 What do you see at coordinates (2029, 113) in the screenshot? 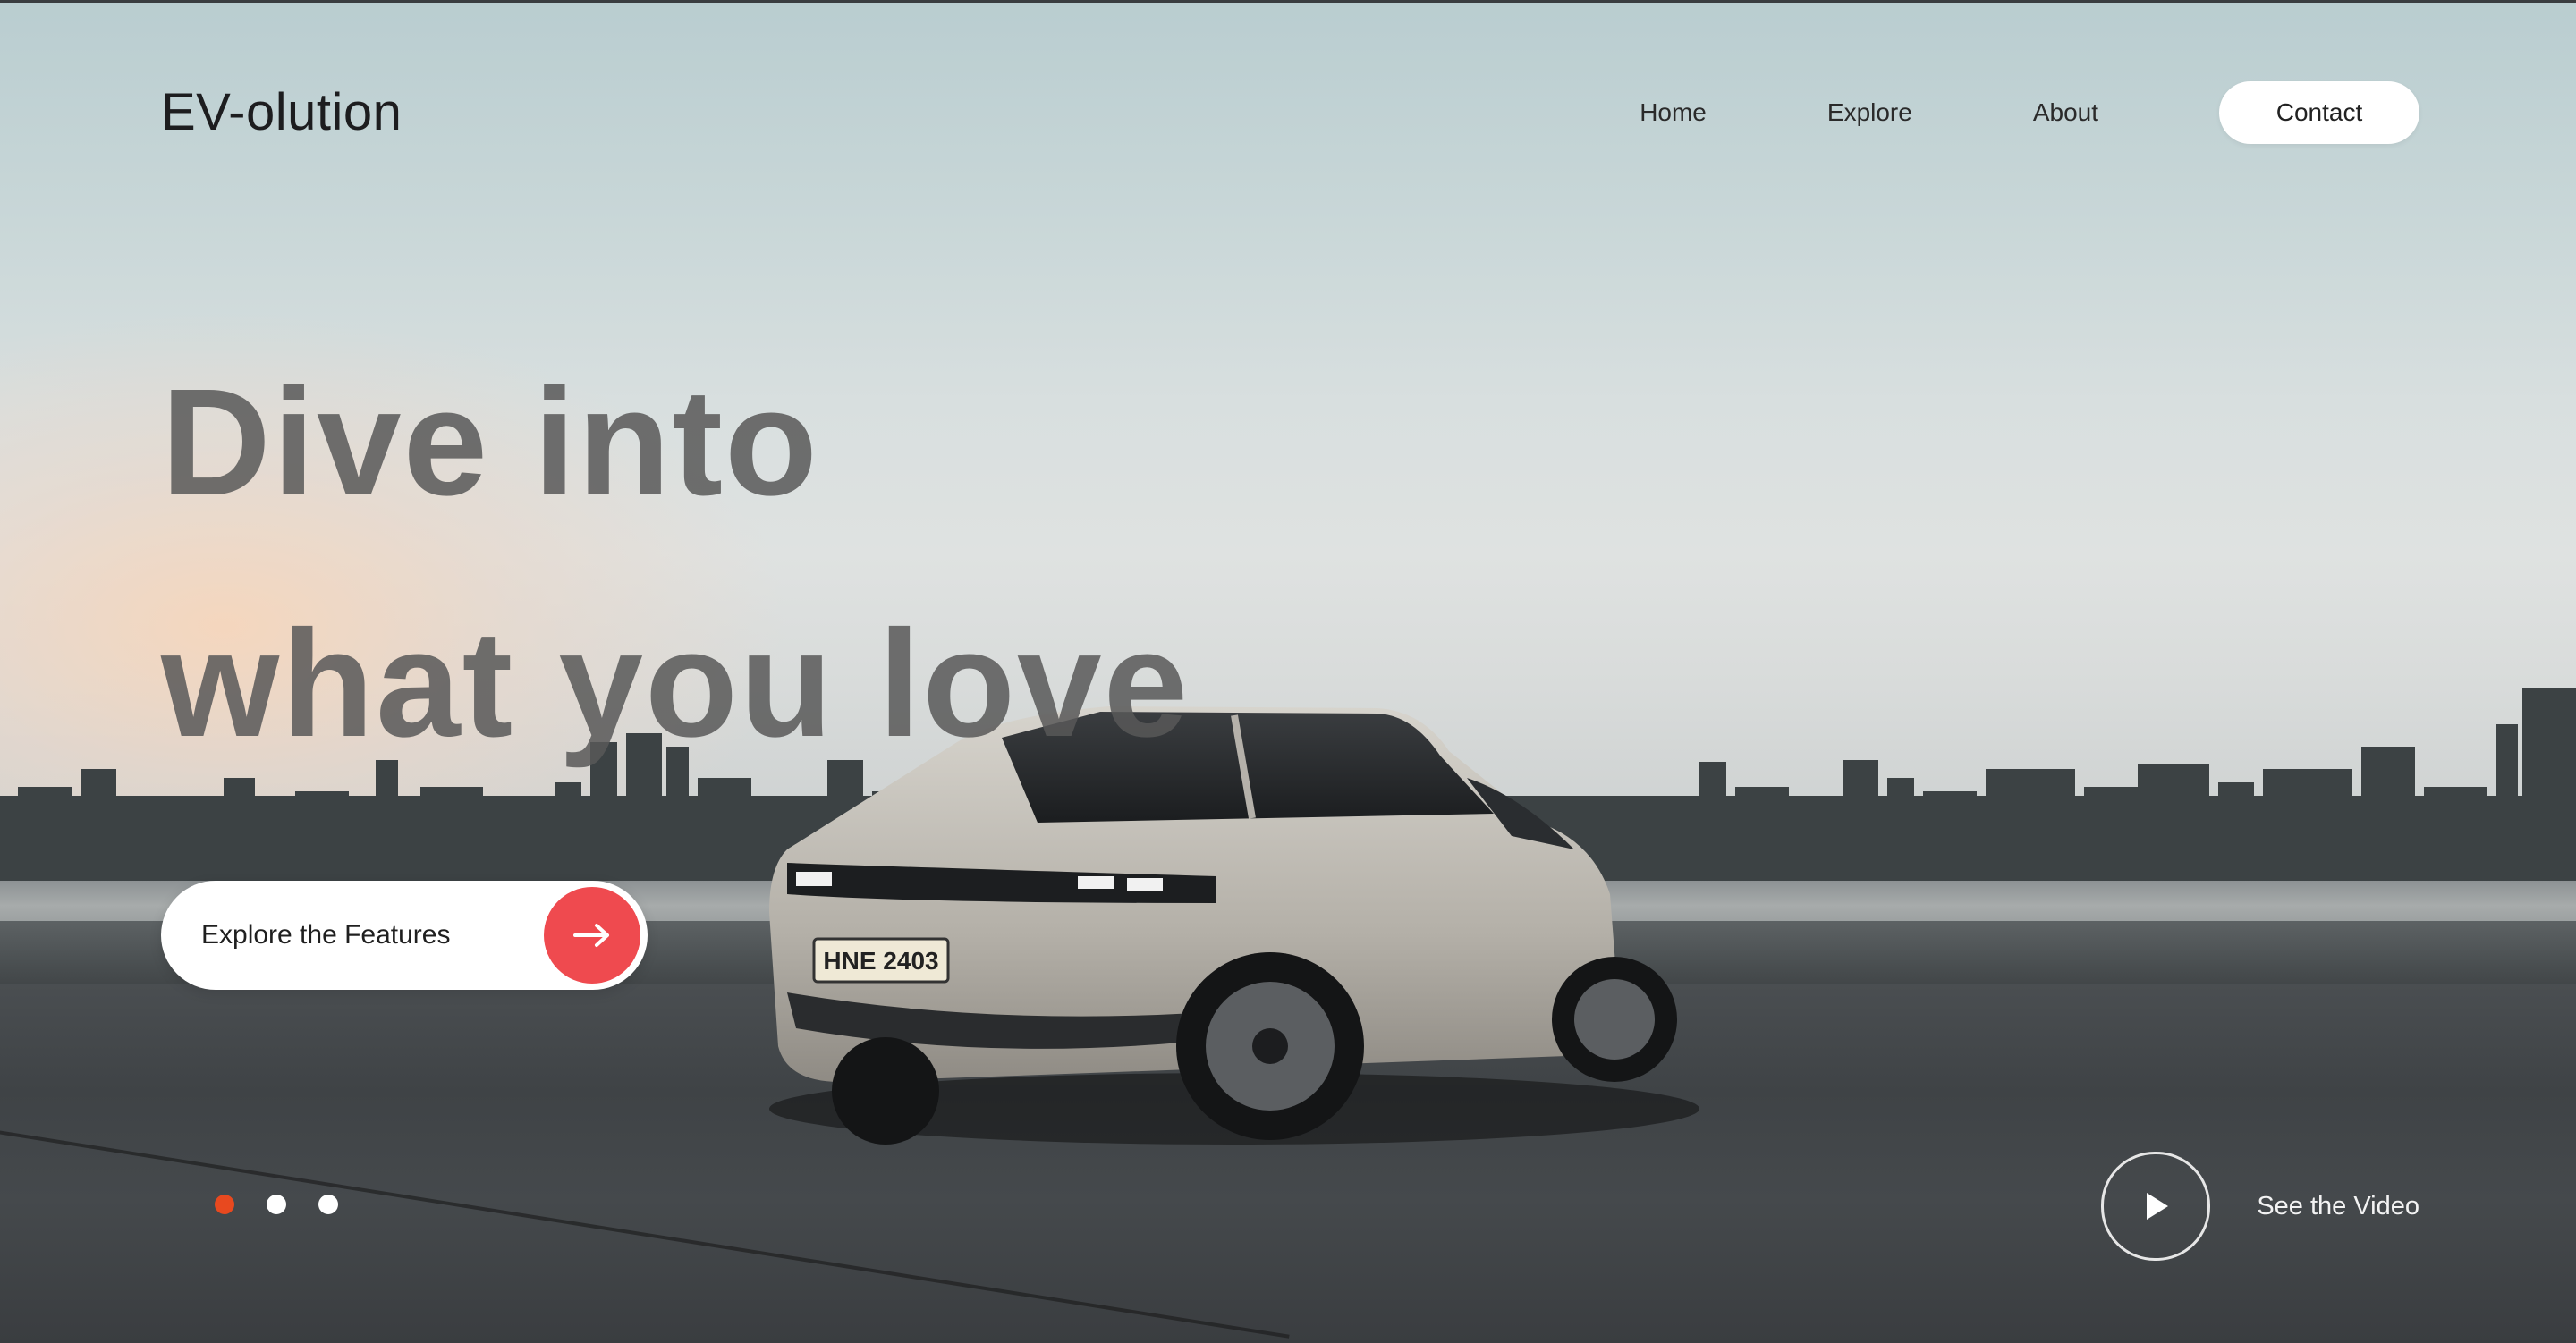
I see `top-navigation: Home Explore About Contact` at bounding box center [2029, 113].